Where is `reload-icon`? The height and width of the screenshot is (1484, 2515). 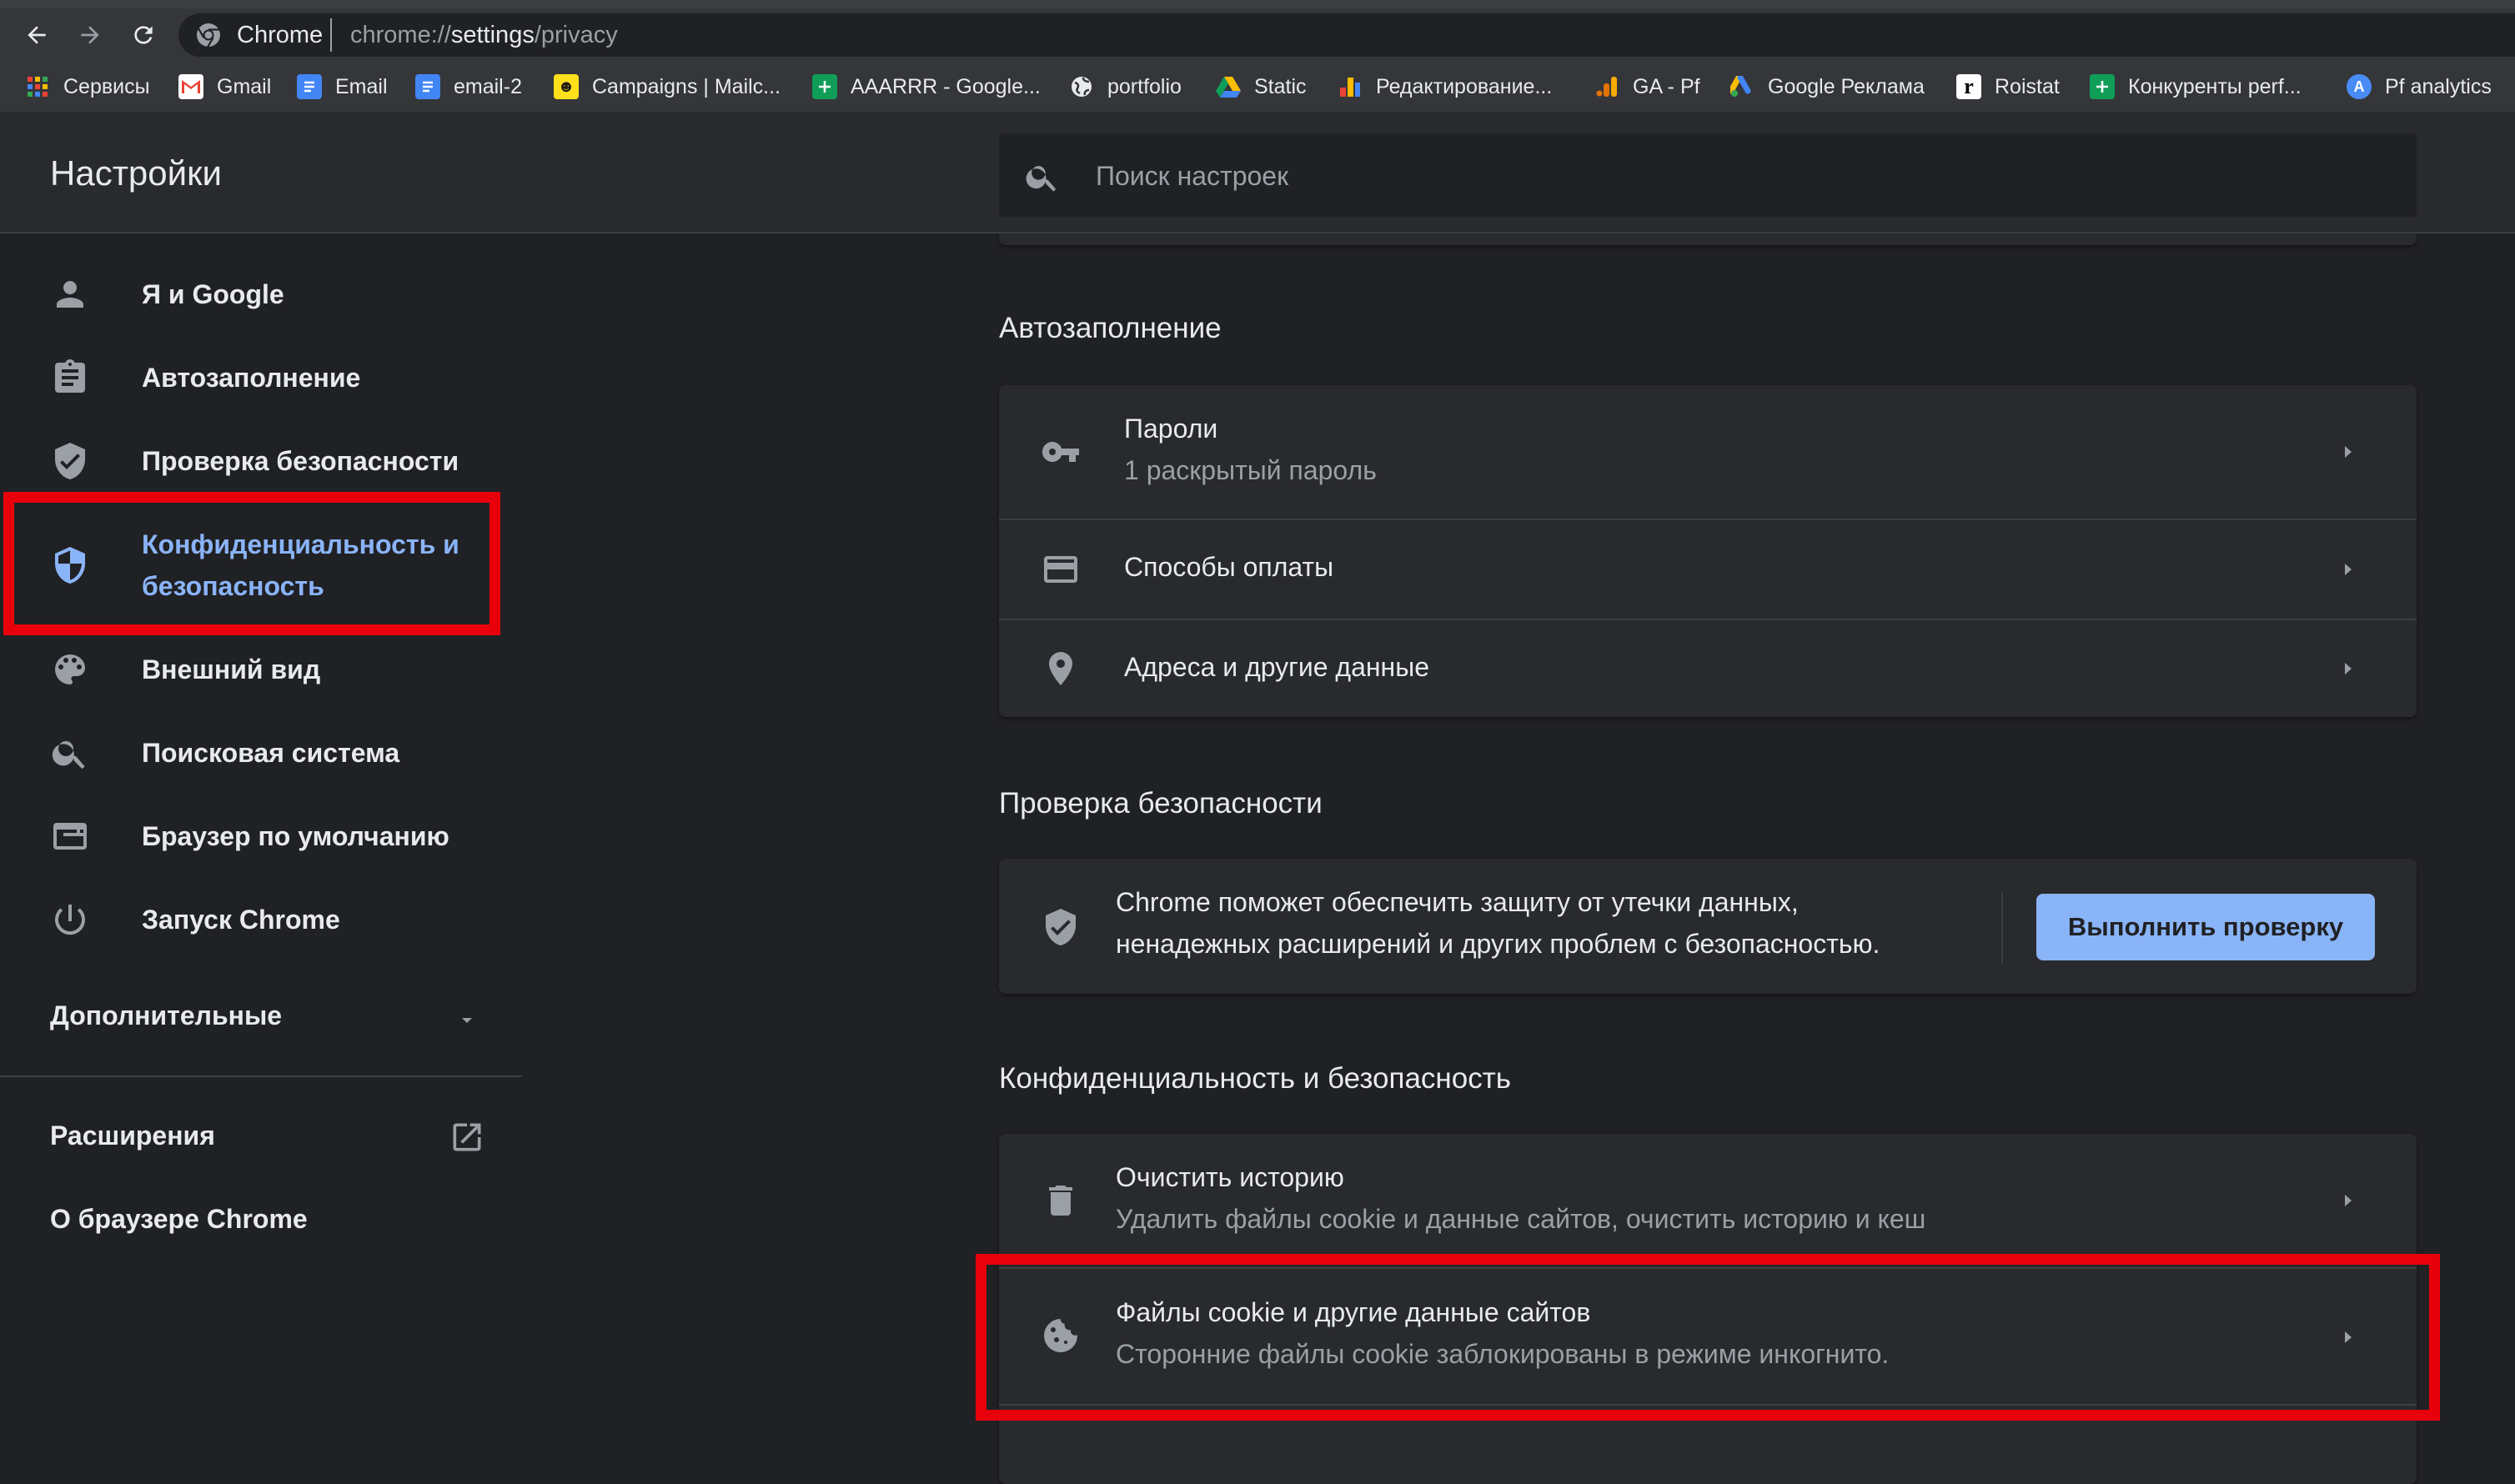 reload-icon is located at coordinates (143, 35).